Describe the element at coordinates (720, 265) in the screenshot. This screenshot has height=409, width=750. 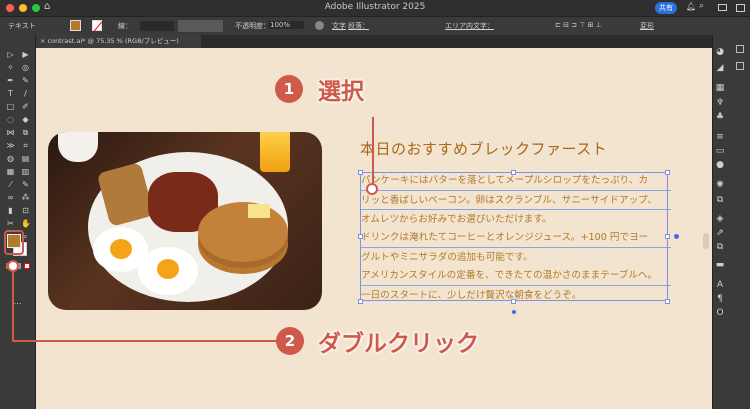
I see `comments-icon: ▬` at that location.